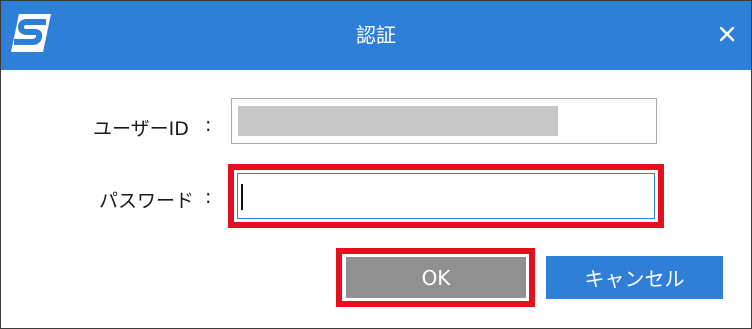 The height and width of the screenshot is (329, 752). Describe the element at coordinates (446, 196) in the screenshot. I see `password-field` at that location.